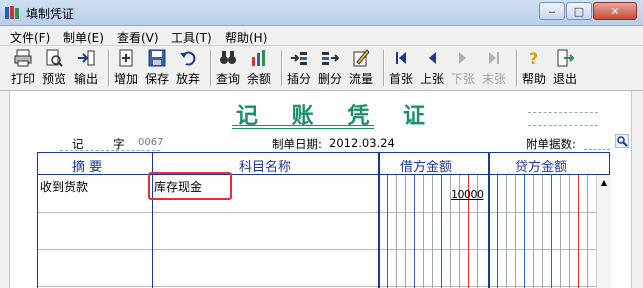  Describe the element at coordinates (494, 68) in the screenshot. I see `last-voucher-button: 末张` at that location.